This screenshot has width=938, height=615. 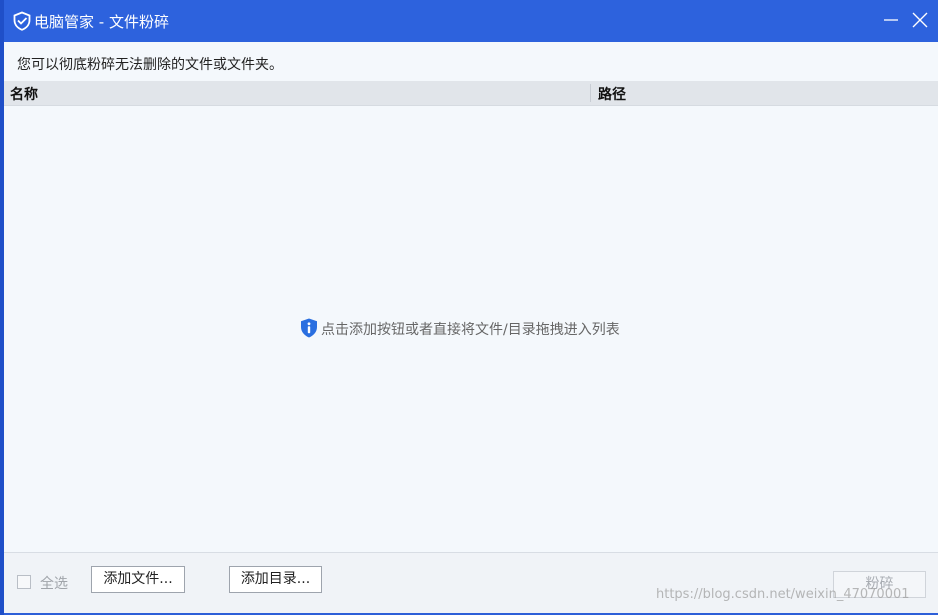 I want to click on close-button, so click(x=920, y=20).